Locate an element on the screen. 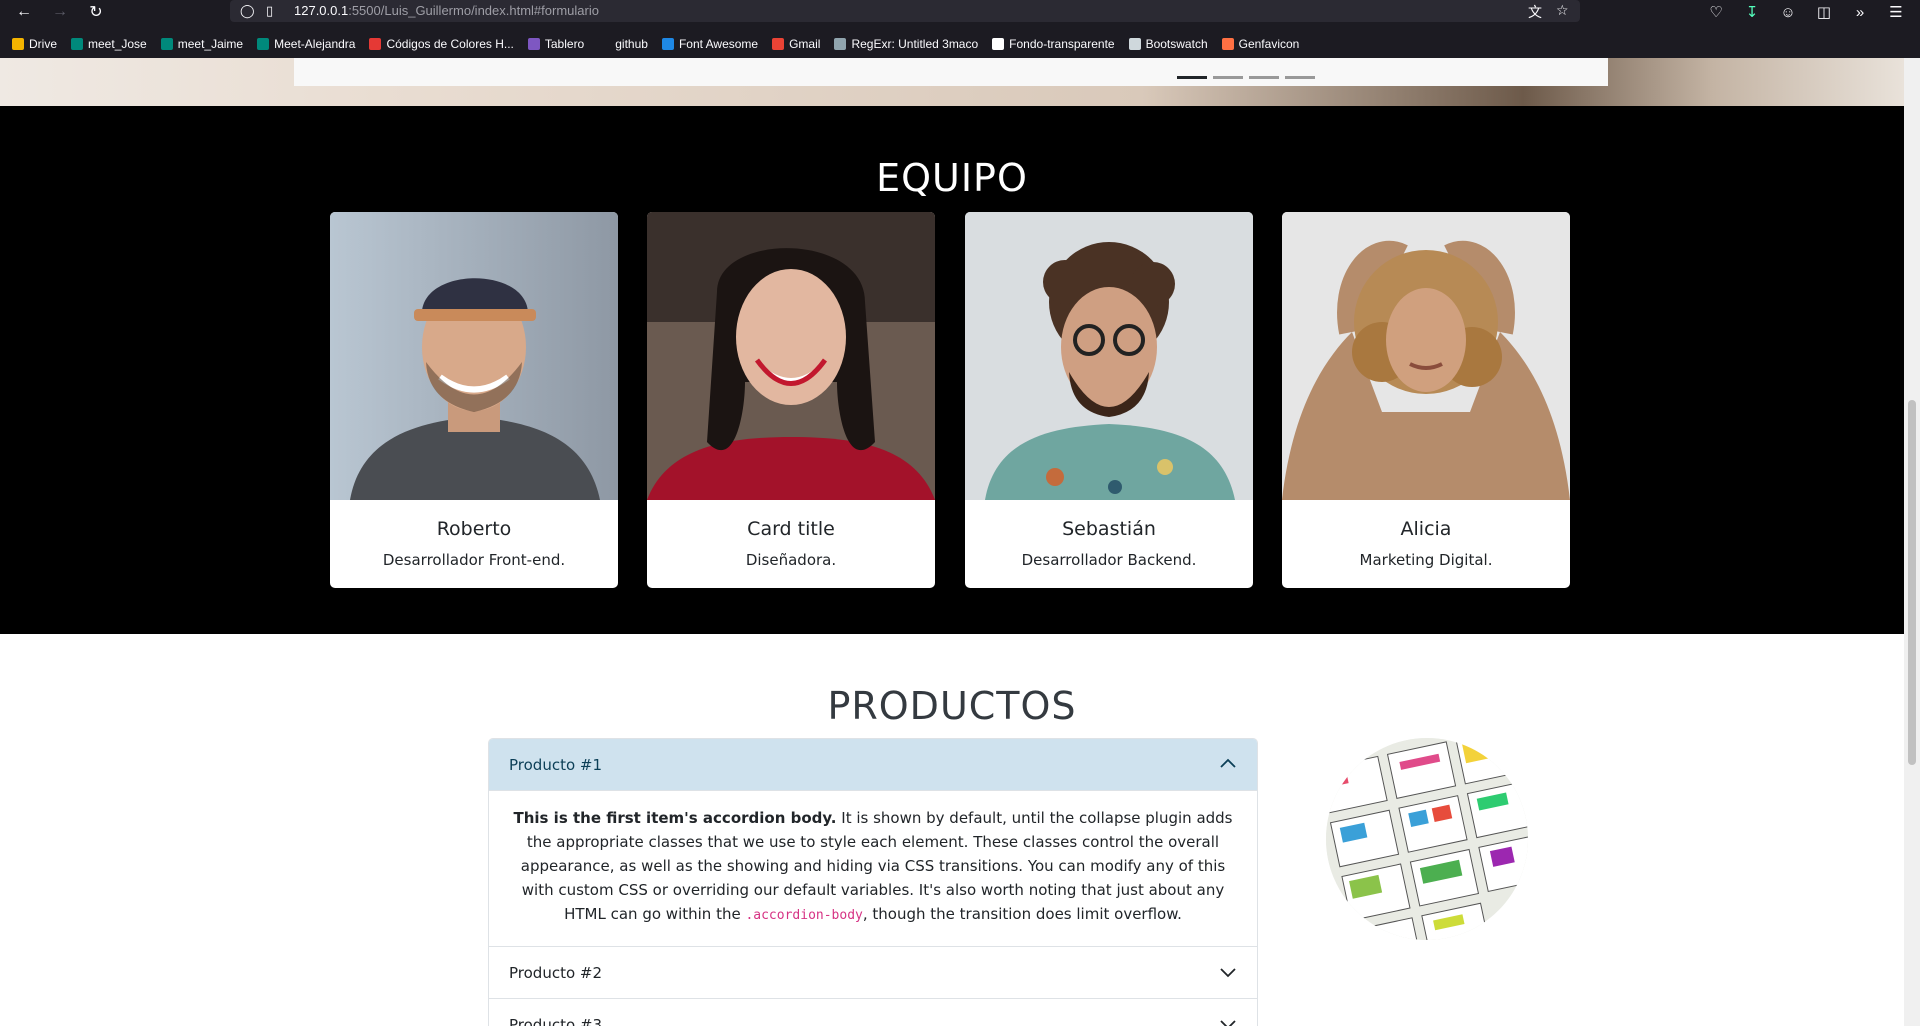  bookmark-item: Drive is located at coordinates (34, 44).